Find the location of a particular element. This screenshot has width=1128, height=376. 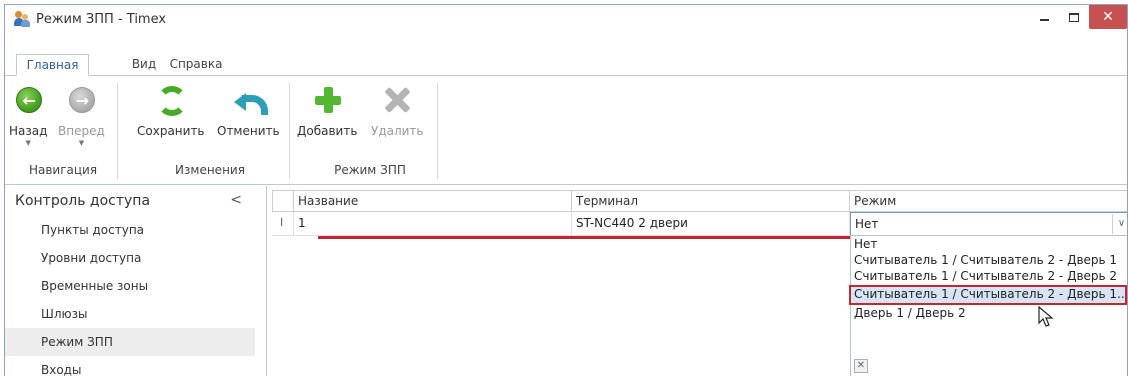

dropdown-option: Считыватель 1 / Считыватель 2 - Дверь 1 is located at coordinates (989, 260).